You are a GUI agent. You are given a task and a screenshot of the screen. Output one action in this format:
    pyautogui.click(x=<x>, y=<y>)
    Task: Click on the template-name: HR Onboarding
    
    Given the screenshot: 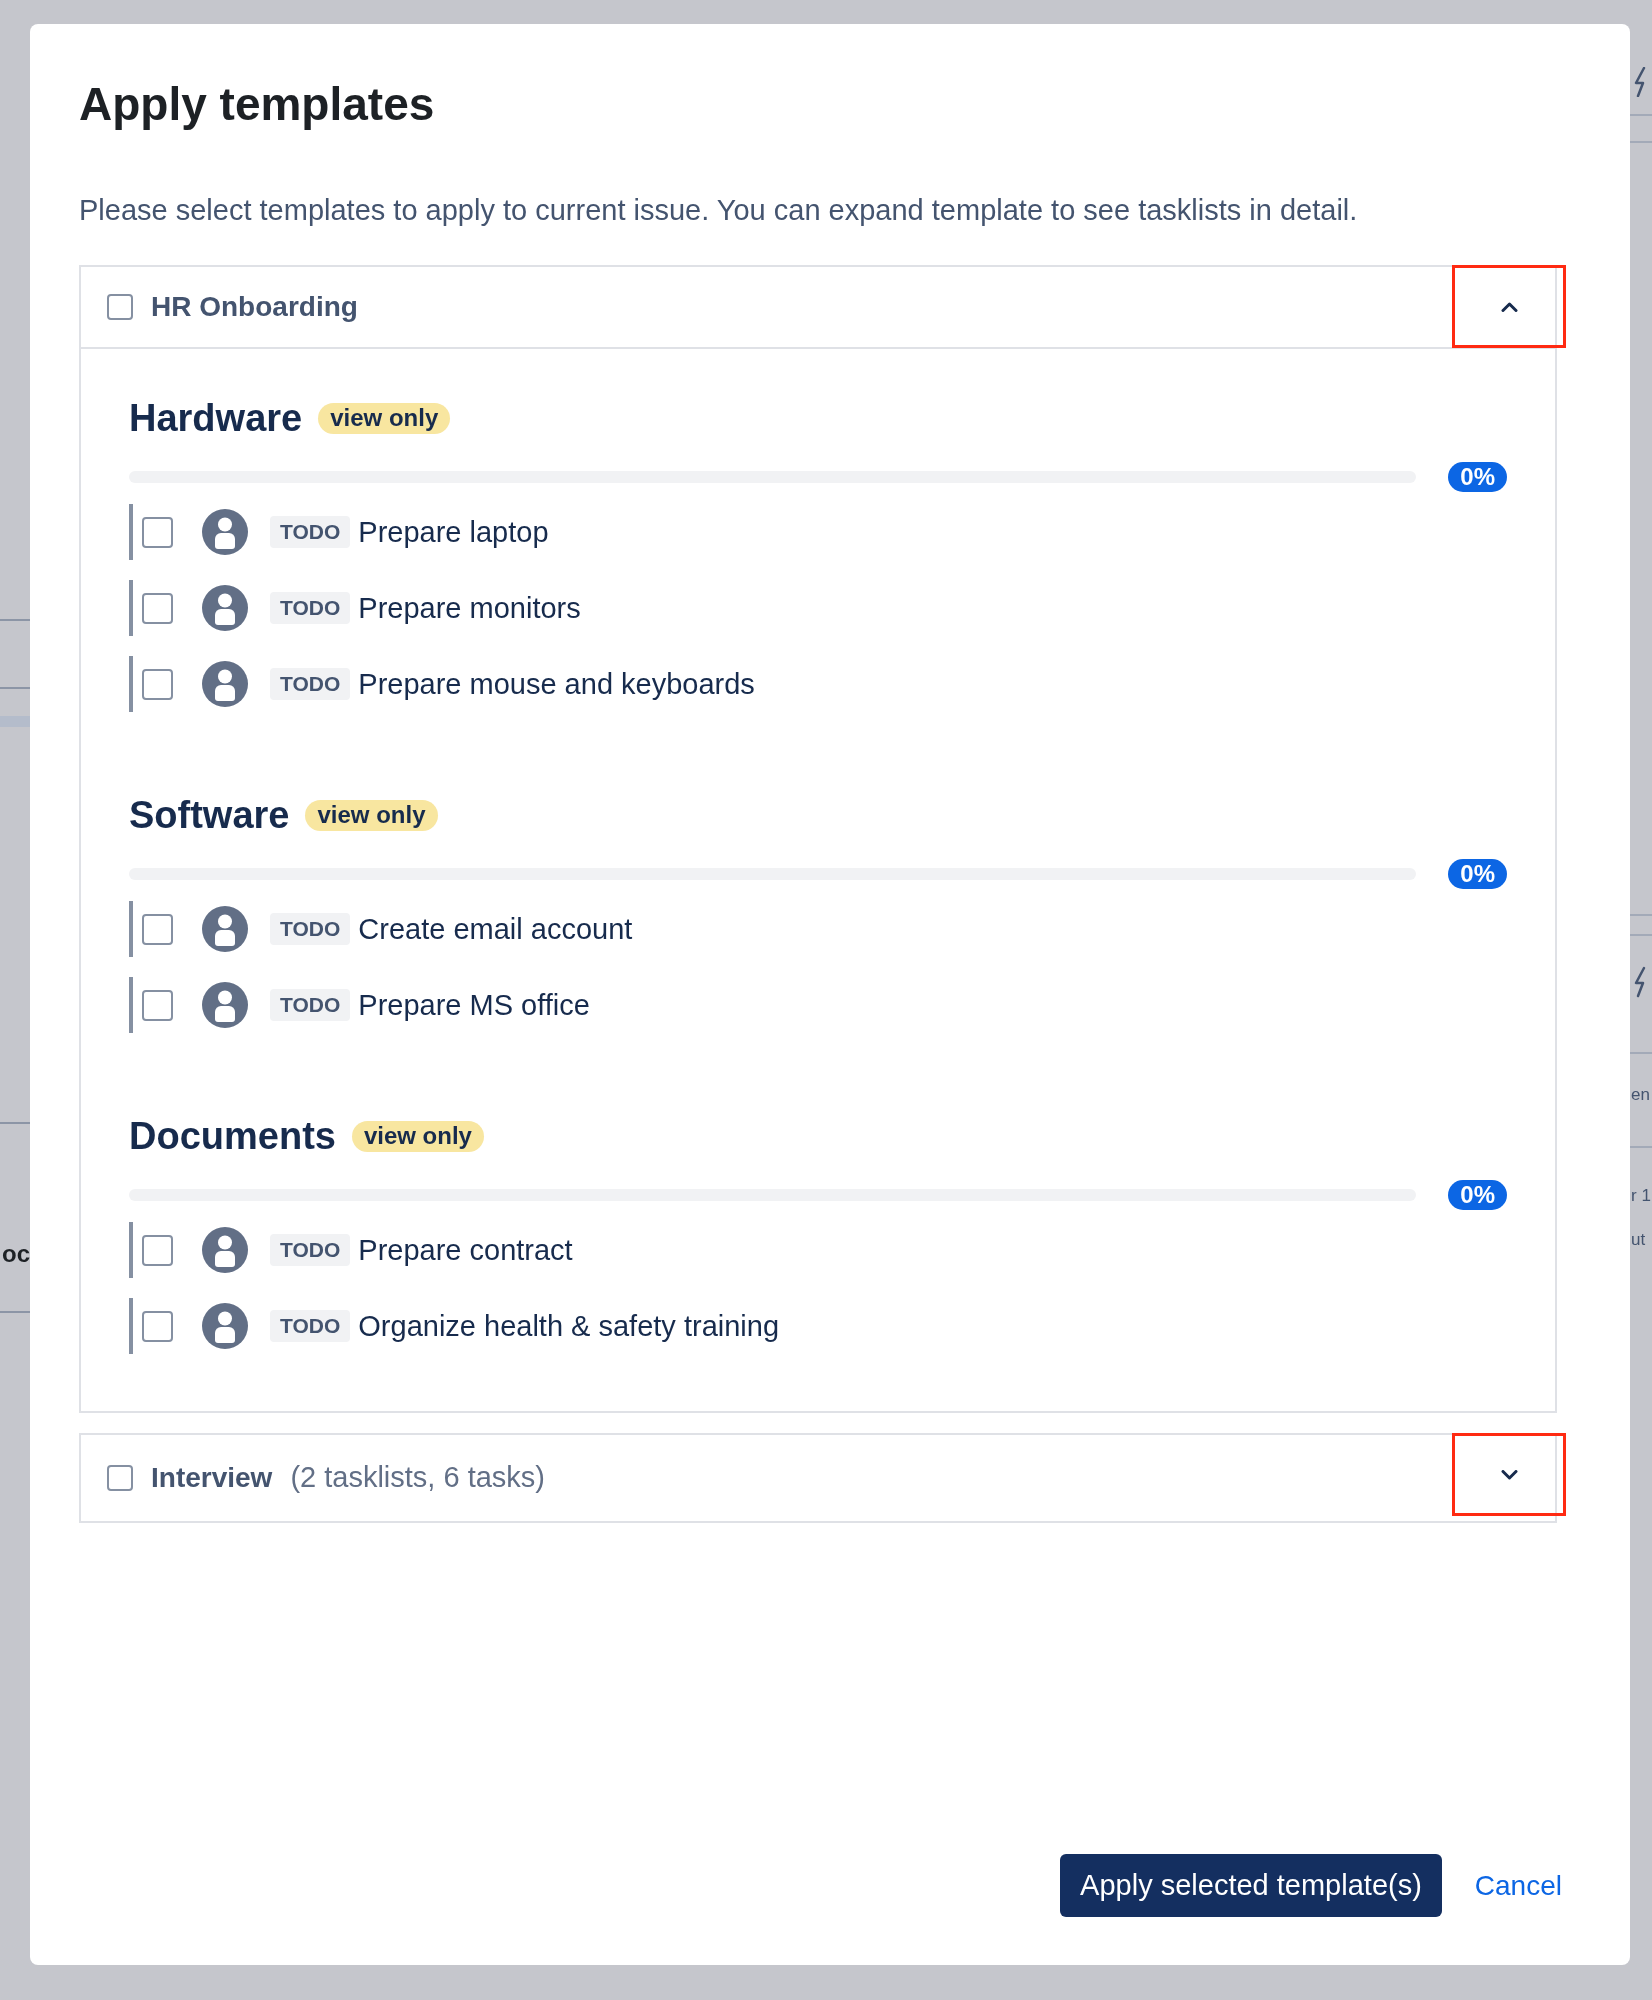 What is the action you would take?
    pyautogui.click(x=254, y=307)
    